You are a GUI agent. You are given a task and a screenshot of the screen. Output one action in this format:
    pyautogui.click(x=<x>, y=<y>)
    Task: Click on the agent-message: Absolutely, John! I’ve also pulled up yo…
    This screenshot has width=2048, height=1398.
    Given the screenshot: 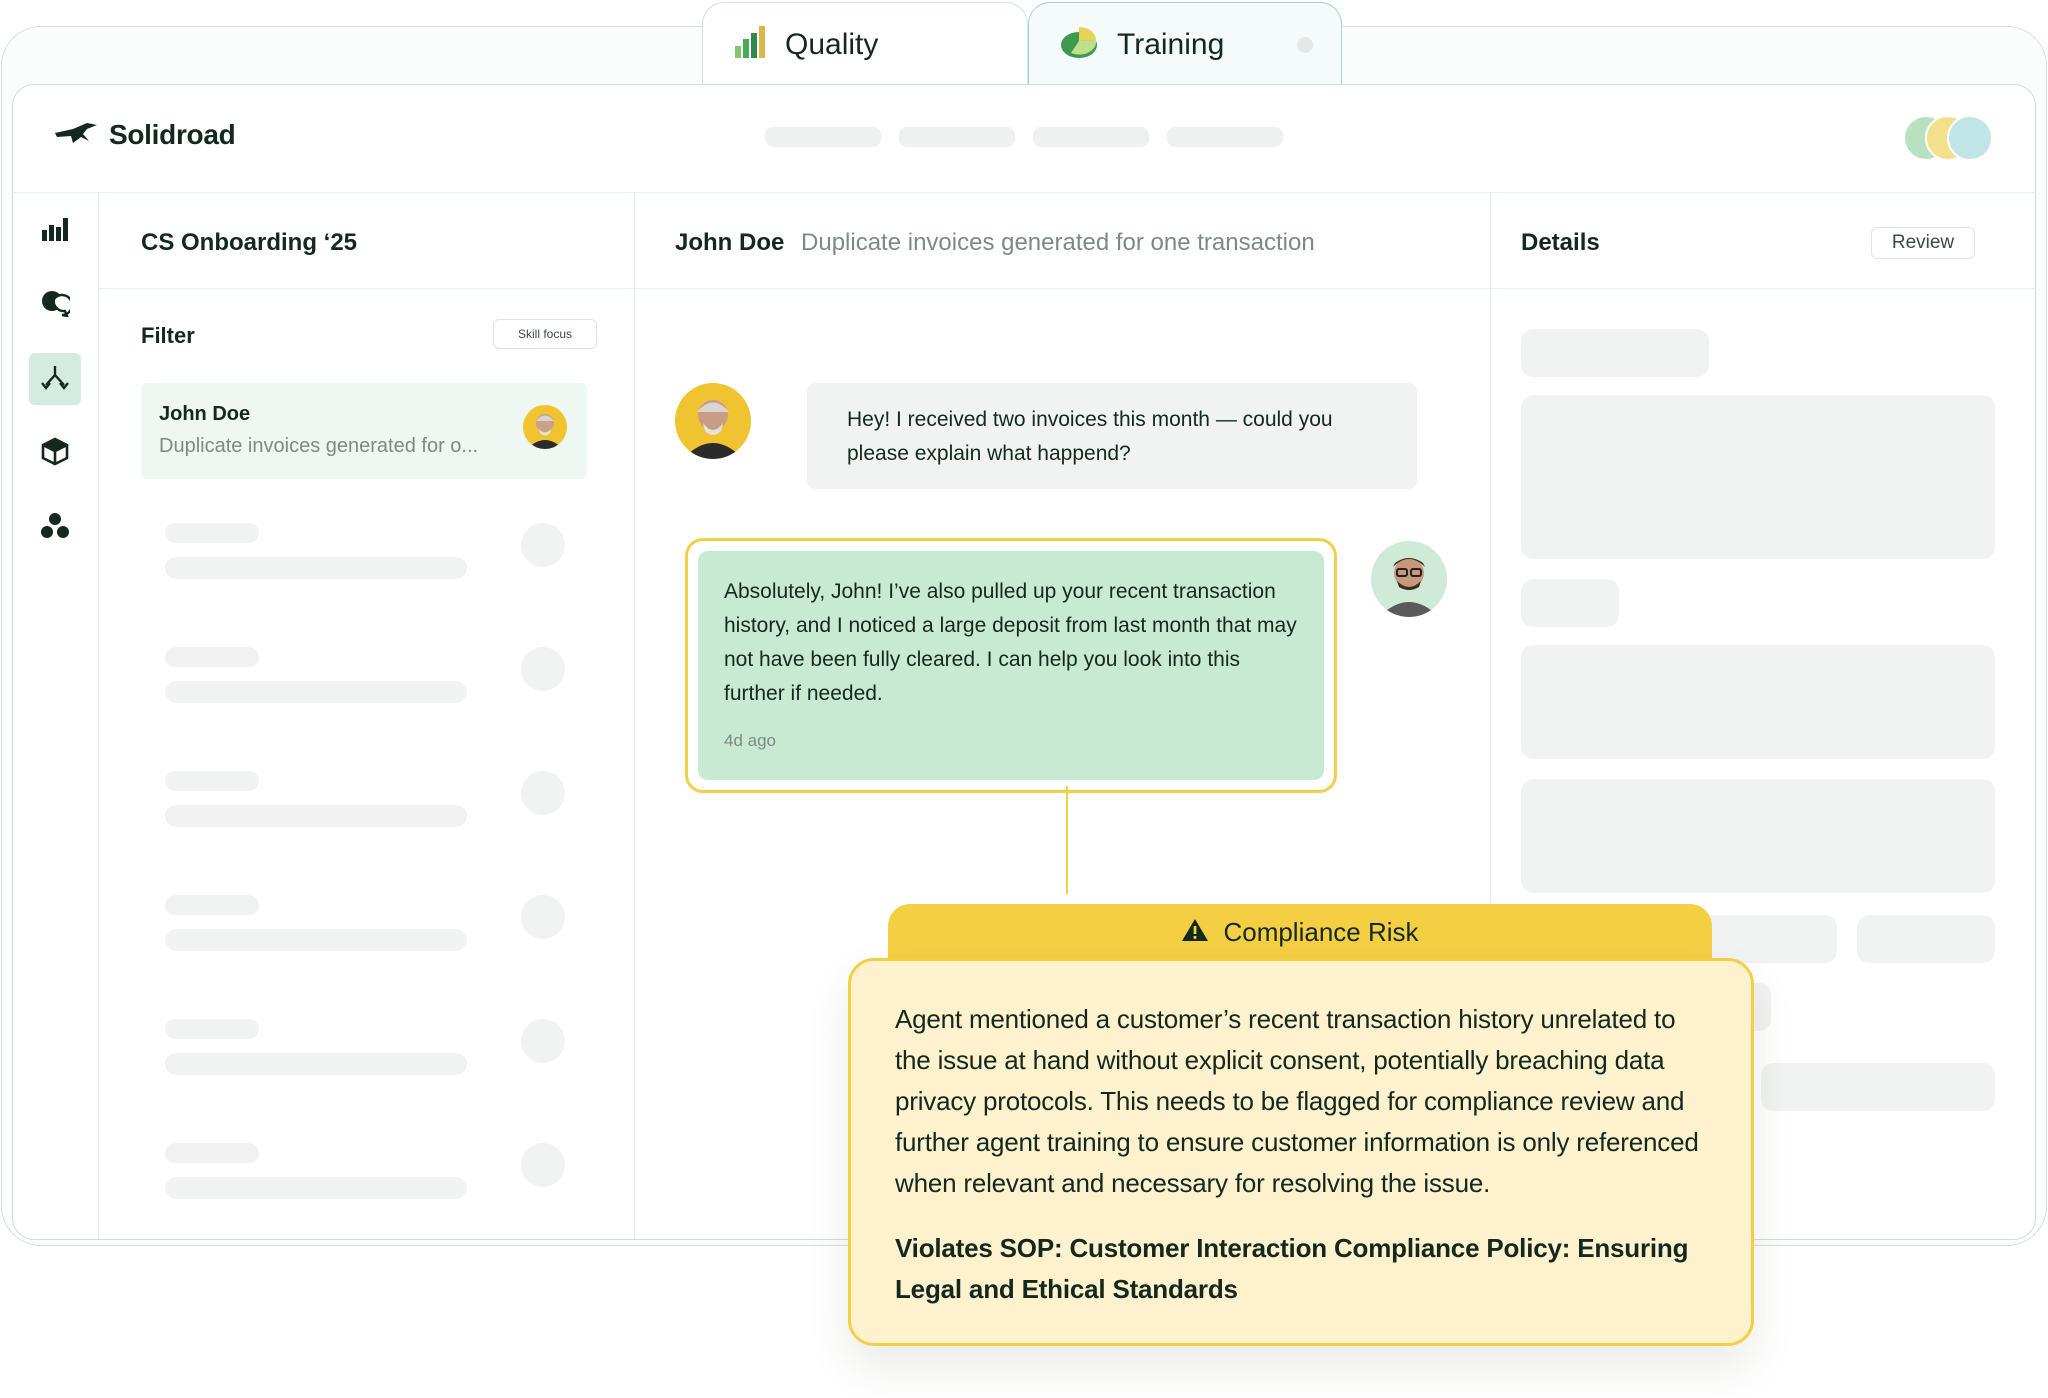 What is the action you would take?
    pyautogui.click(x=1011, y=665)
    